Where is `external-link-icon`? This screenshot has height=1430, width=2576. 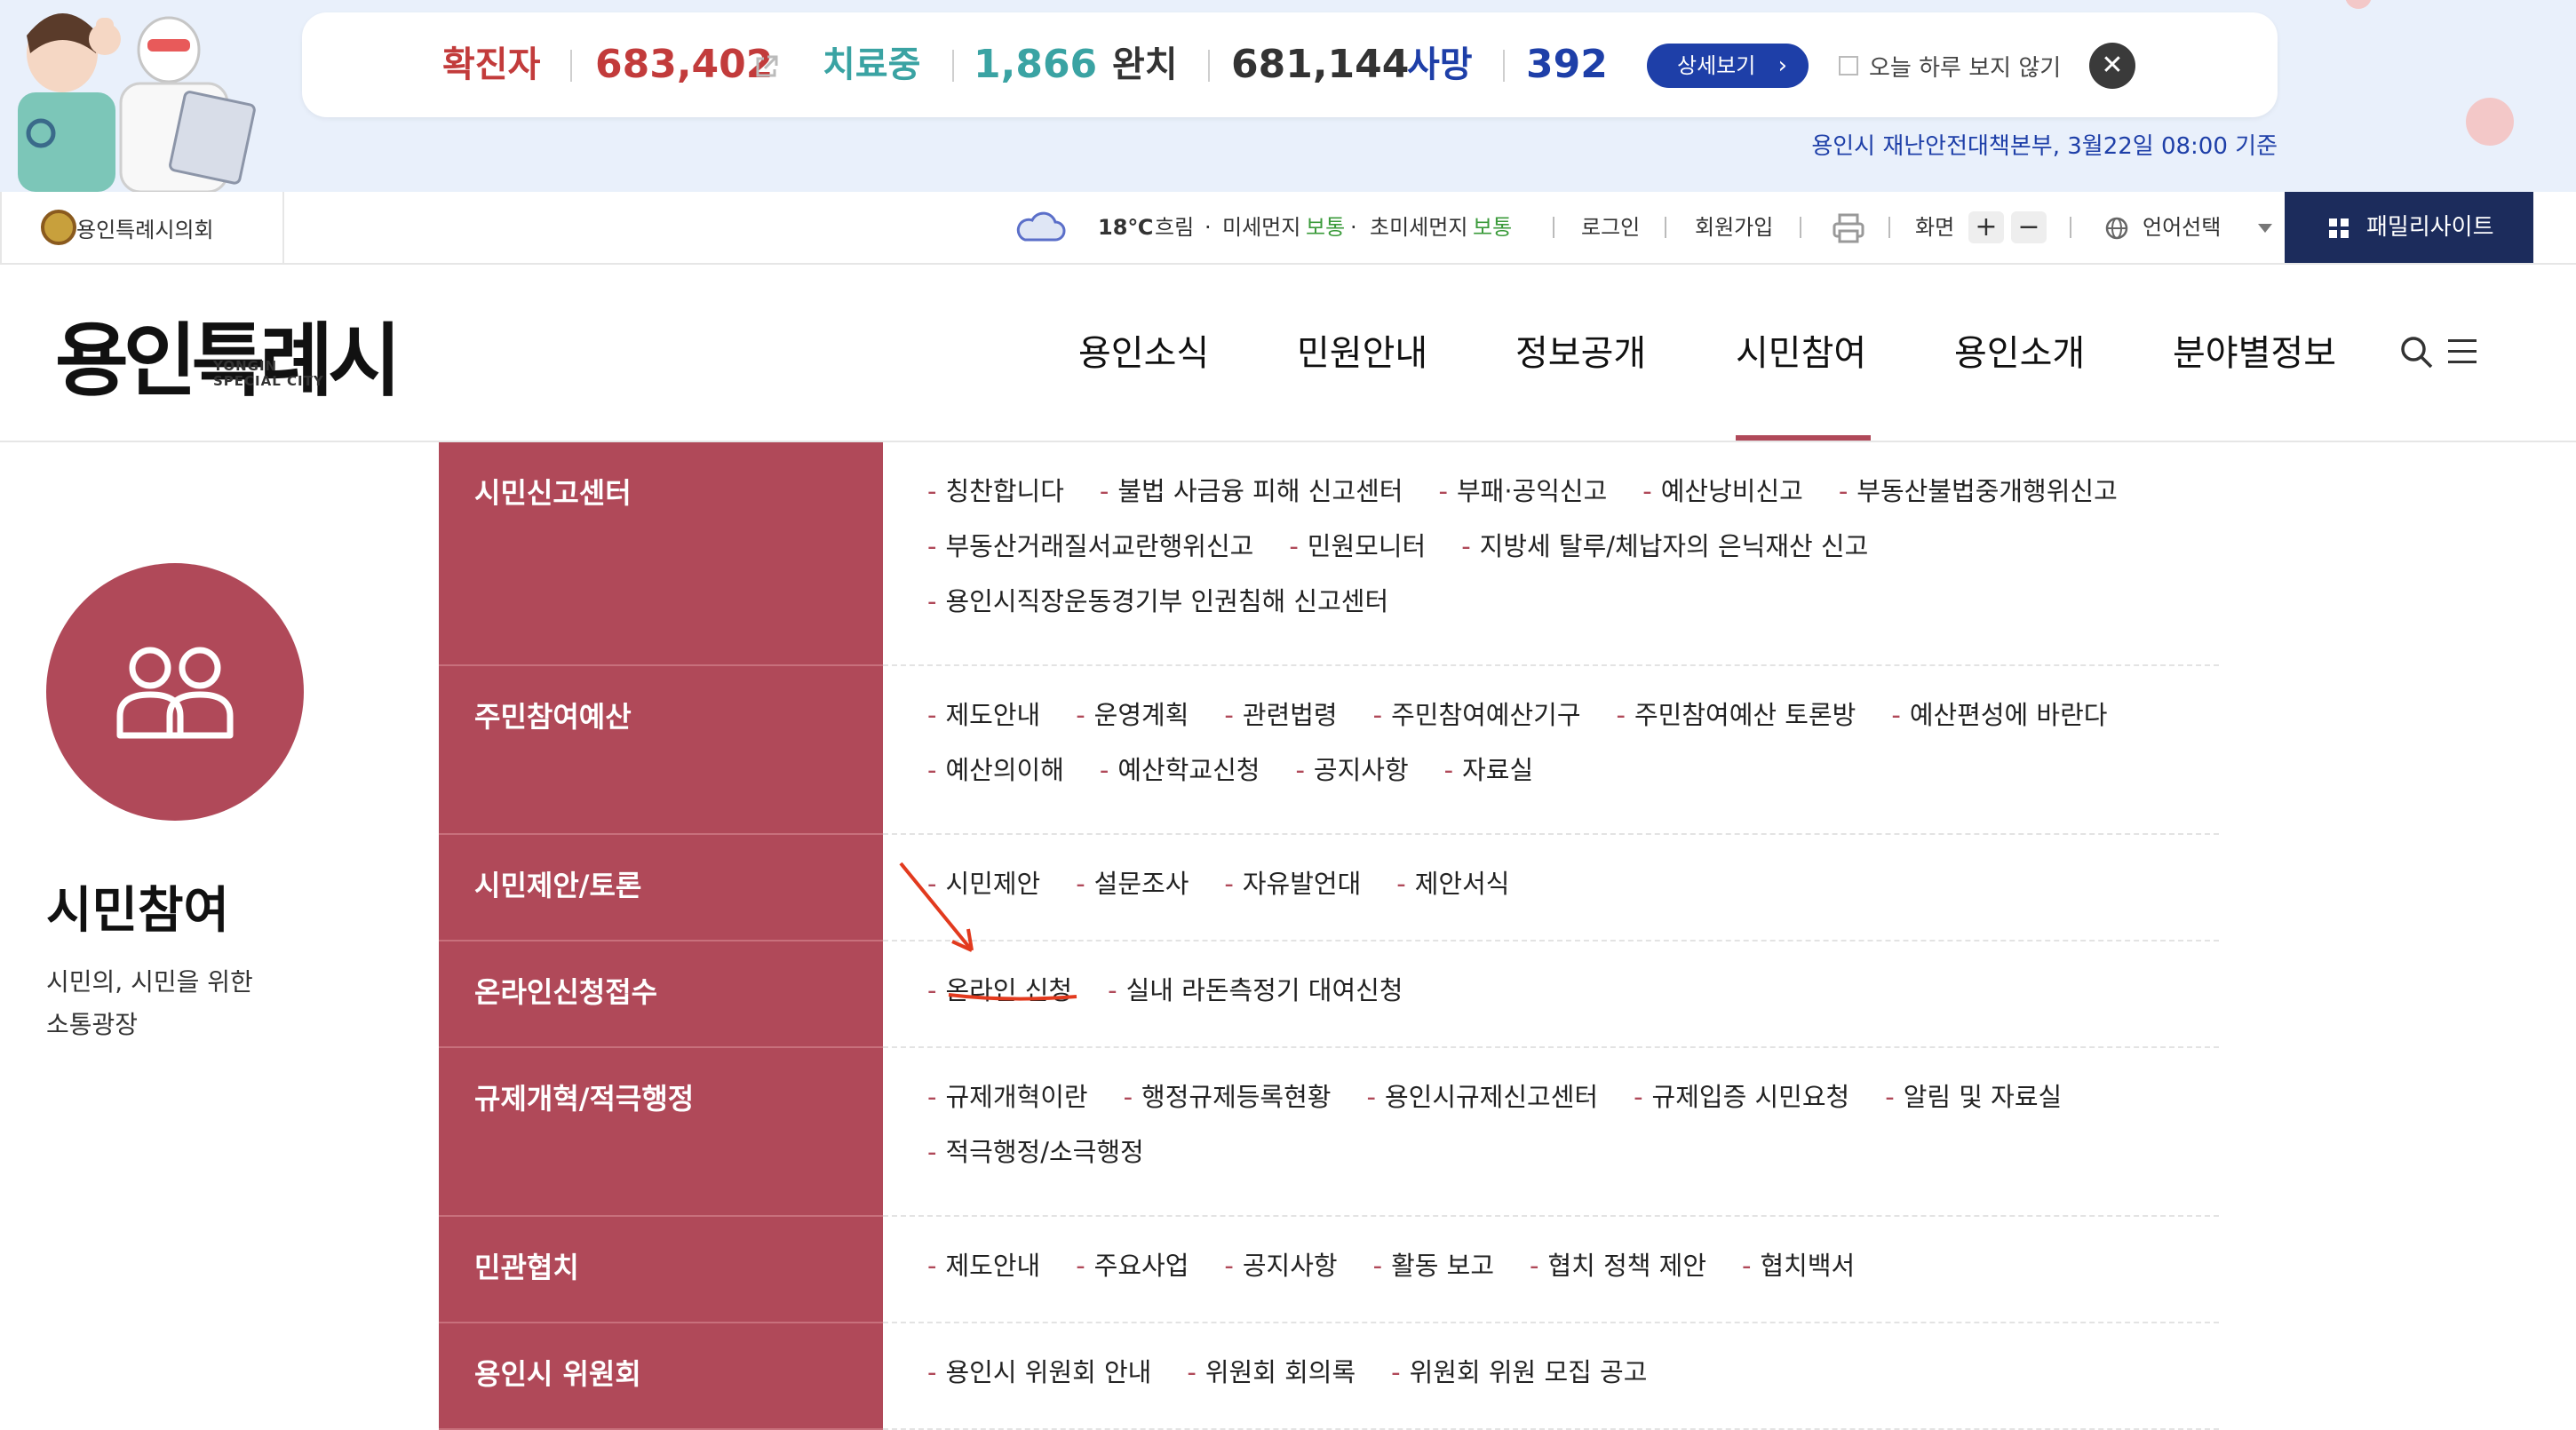
external-link-icon is located at coordinates (766, 66).